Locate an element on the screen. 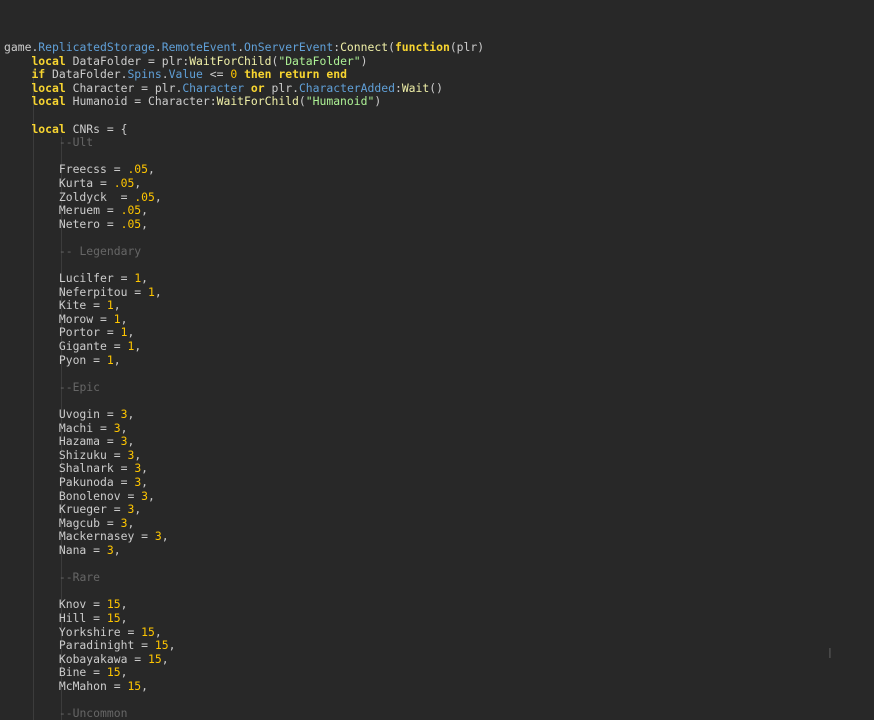 This screenshot has height=720, width=874. code-line: Shalnark = 3, is located at coordinates (244, 469).